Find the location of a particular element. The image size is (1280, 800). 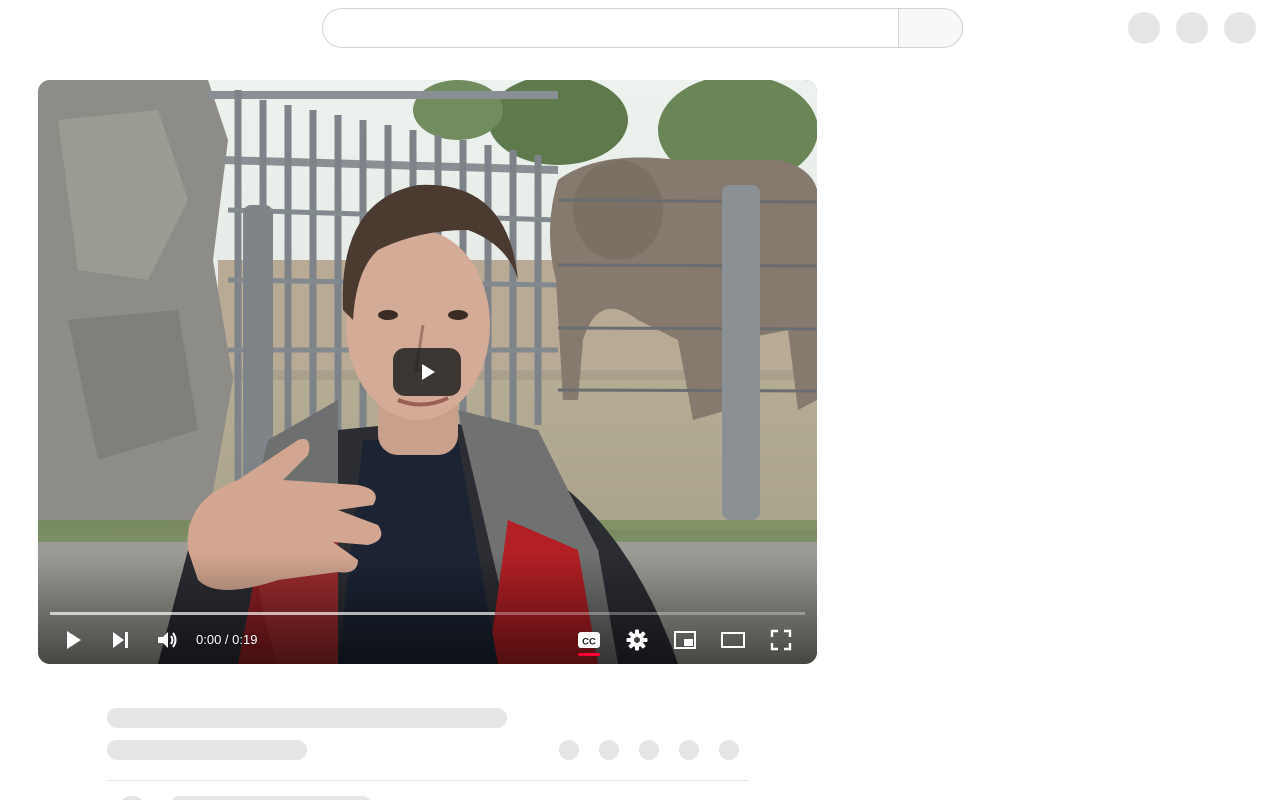

miniplayer-button is located at coordinates (685, 640).